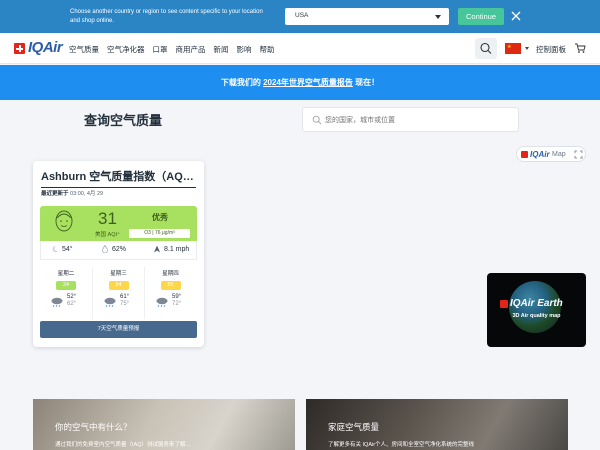 This screenshot has width=600, height=450. I want to click on cart-icon, so click(580, 48).